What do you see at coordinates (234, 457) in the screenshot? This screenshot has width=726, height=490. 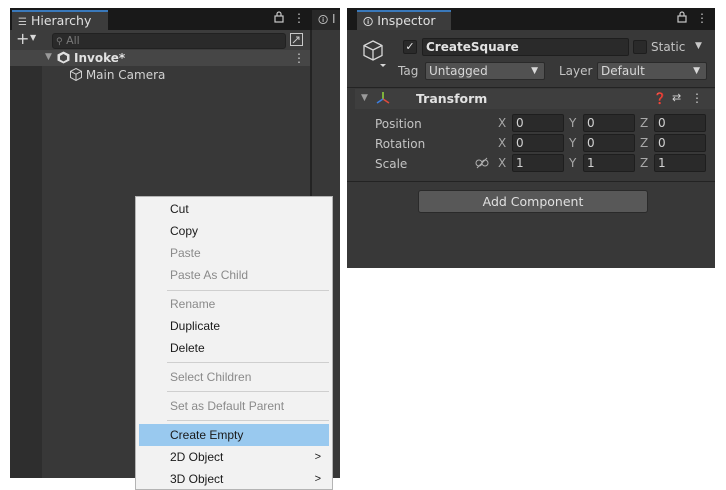 I see `menu-item-2d-object: 2D Object >` at bounding box center [234, 457].